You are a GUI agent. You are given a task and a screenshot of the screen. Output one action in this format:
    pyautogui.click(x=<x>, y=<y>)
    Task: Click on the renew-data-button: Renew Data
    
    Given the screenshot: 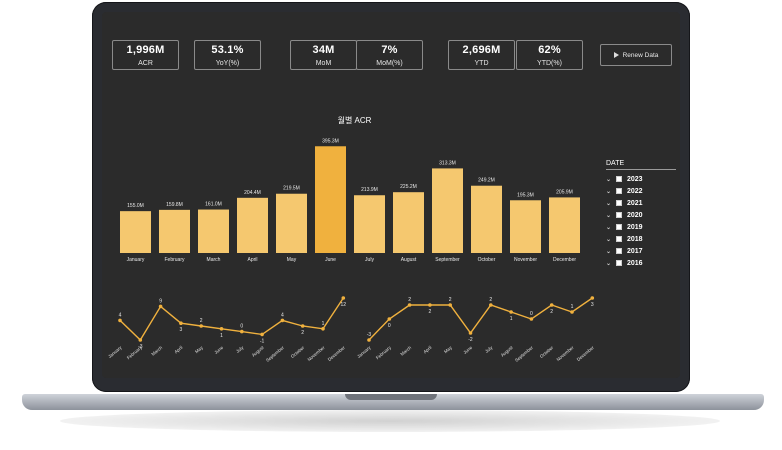 What is the action you would take?
    pyautogui.click(x=636, y=55)
    